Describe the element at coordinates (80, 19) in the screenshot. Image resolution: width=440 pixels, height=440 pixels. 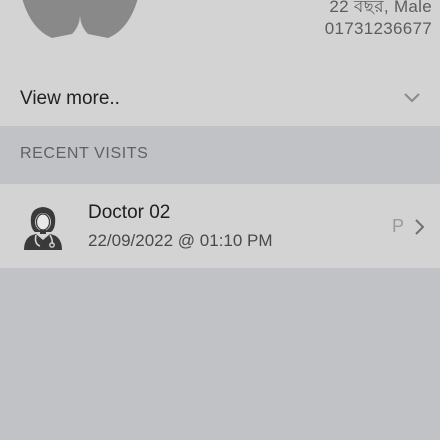
I see `avatar-placeholder-icon` at that location.